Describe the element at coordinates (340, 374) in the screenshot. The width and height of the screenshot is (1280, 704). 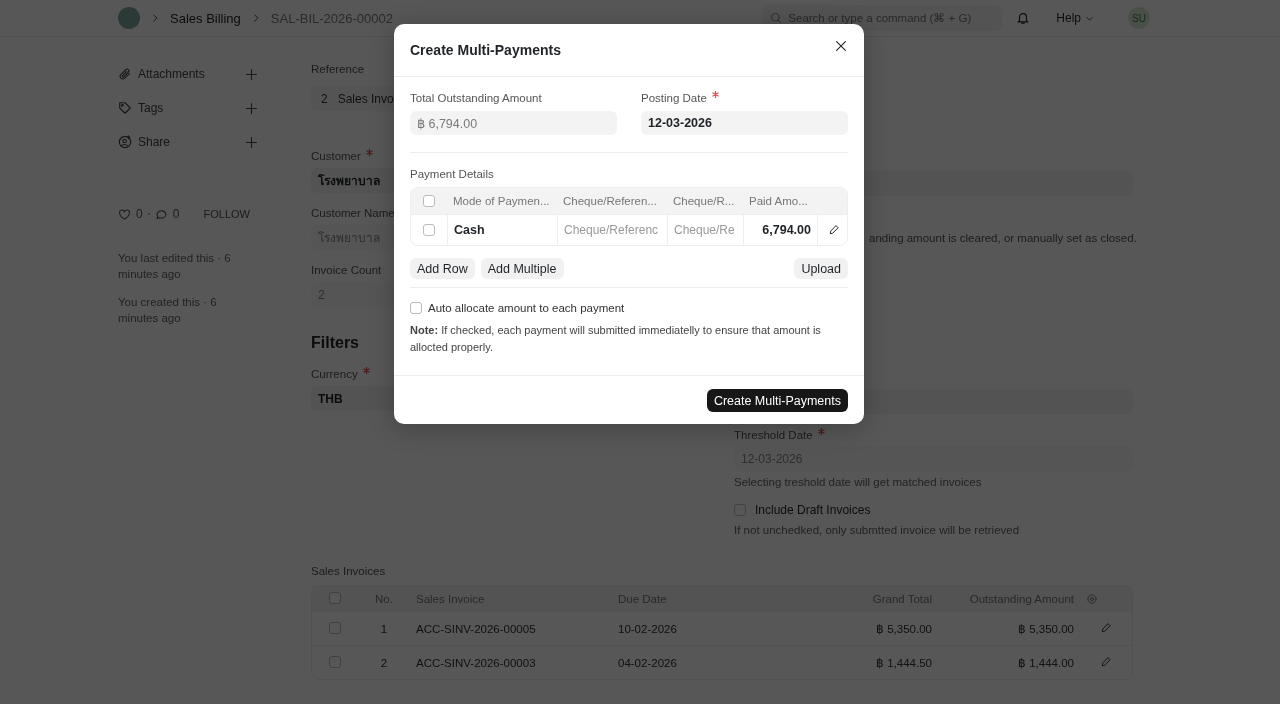
I see `field-label: Currency` at that location.